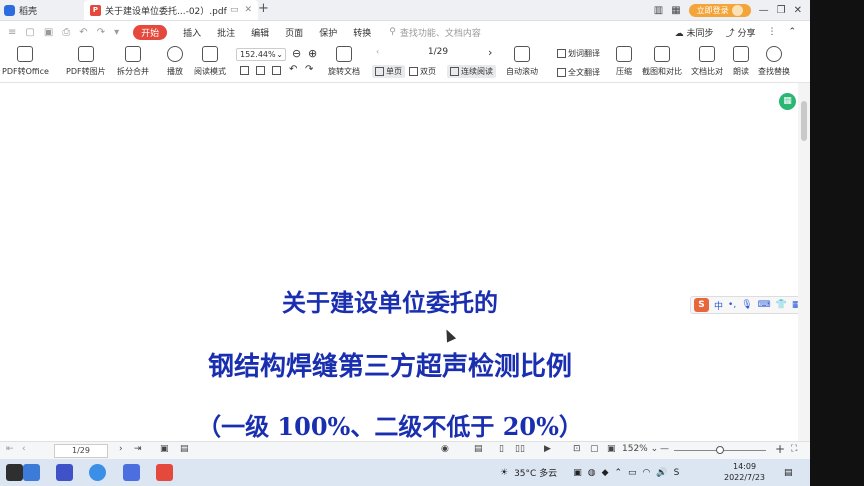 Image resolution: width=864 pixels, height=486 pixels. I want to click on fullscreen-icon: ⛶, so click(794, 449).